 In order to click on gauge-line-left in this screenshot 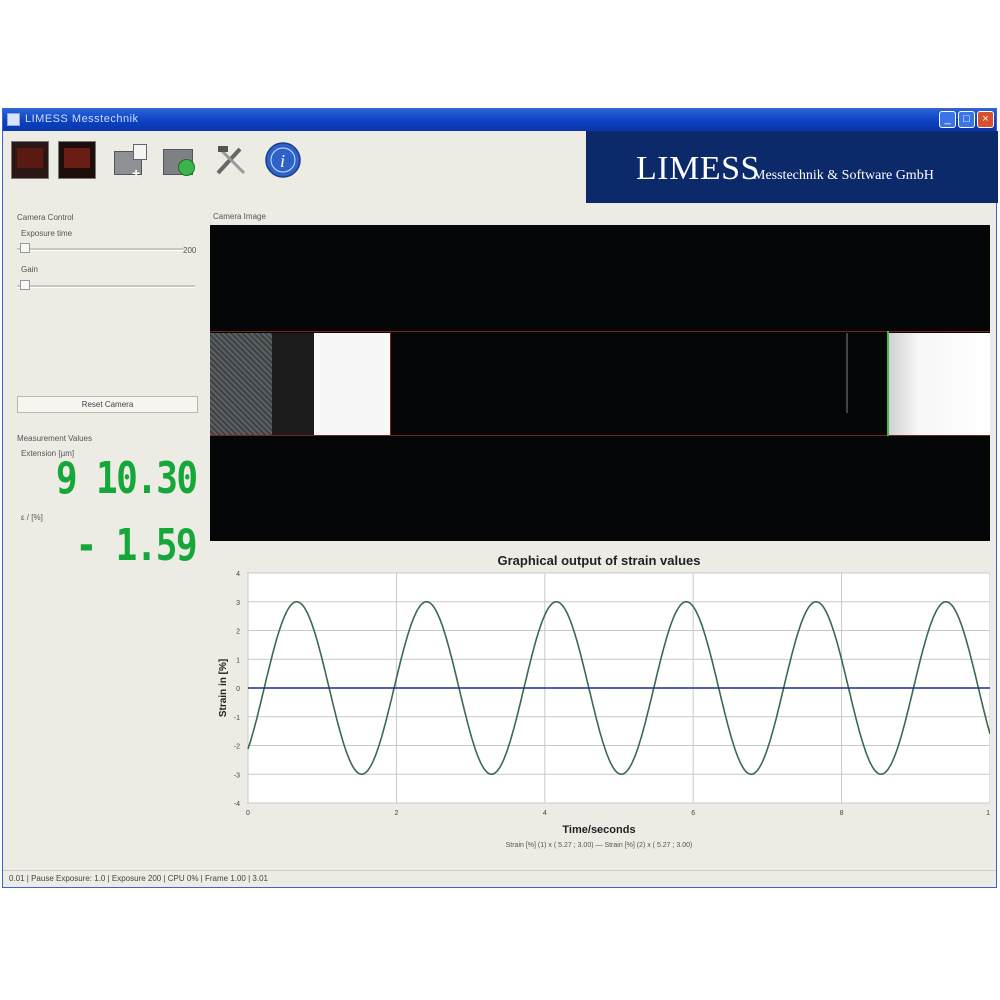, I will do `click(390, 383)`.